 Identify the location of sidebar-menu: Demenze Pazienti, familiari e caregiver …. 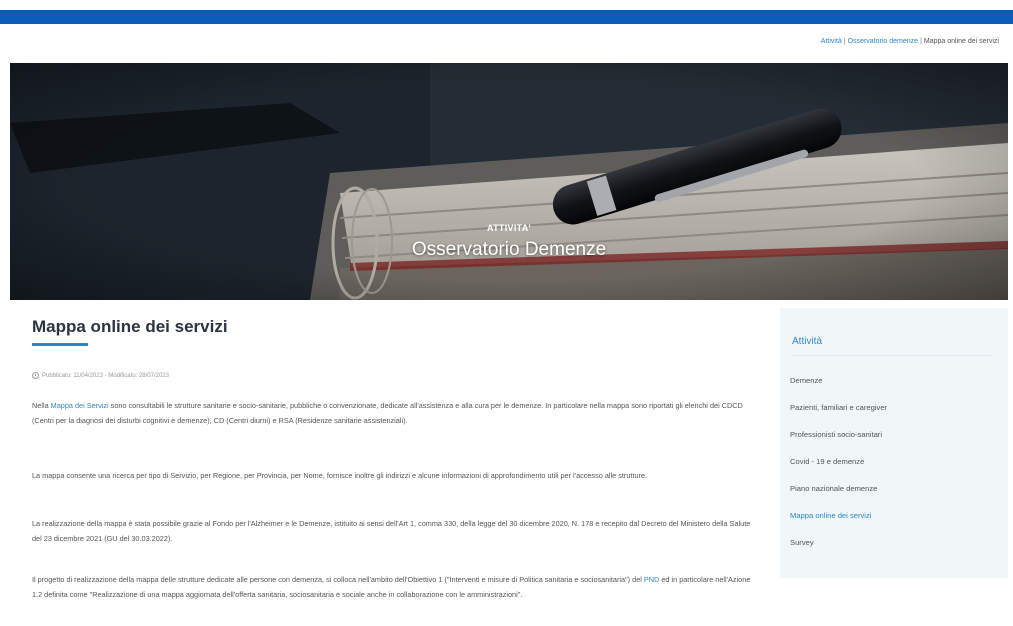
(838, 470).